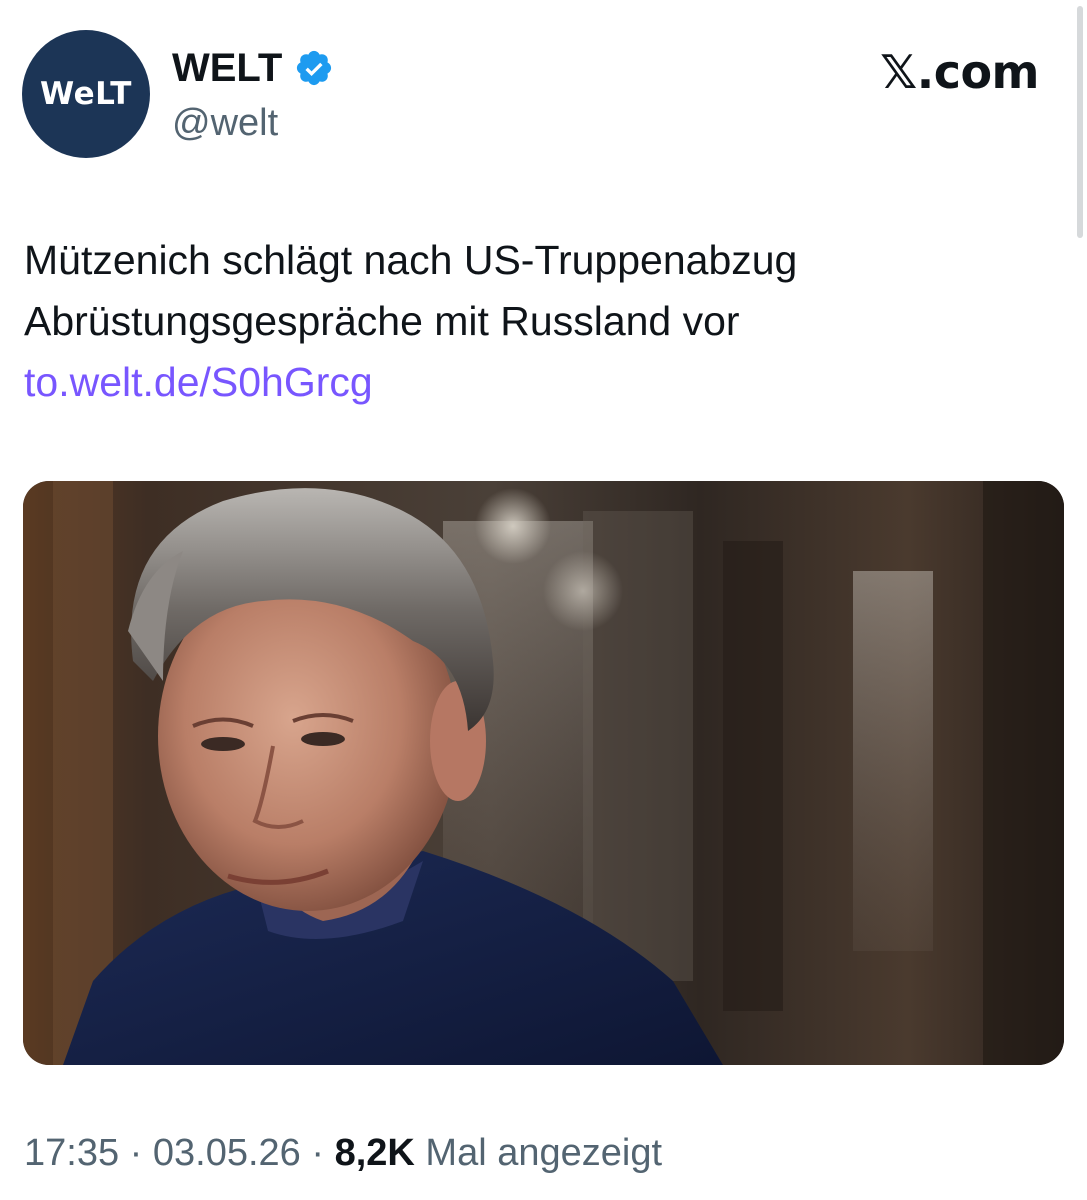 The width and height of the screenshot is (1087, 1200). I want to click on tweet-text-line-1: Mützenich schlägt nach US-Truppenabzug, so click(411, 260).